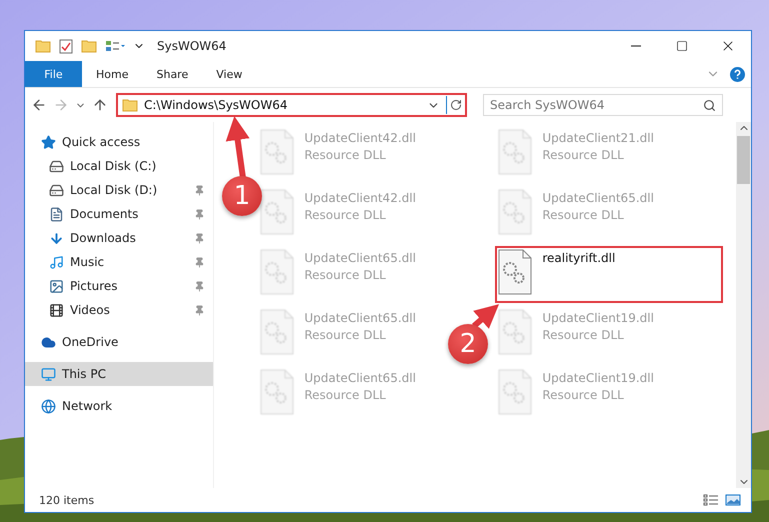  What do you see at coordinates (456, 105) in the screenshot?
I see `refresh-icon` at bounding box center [456, 105].